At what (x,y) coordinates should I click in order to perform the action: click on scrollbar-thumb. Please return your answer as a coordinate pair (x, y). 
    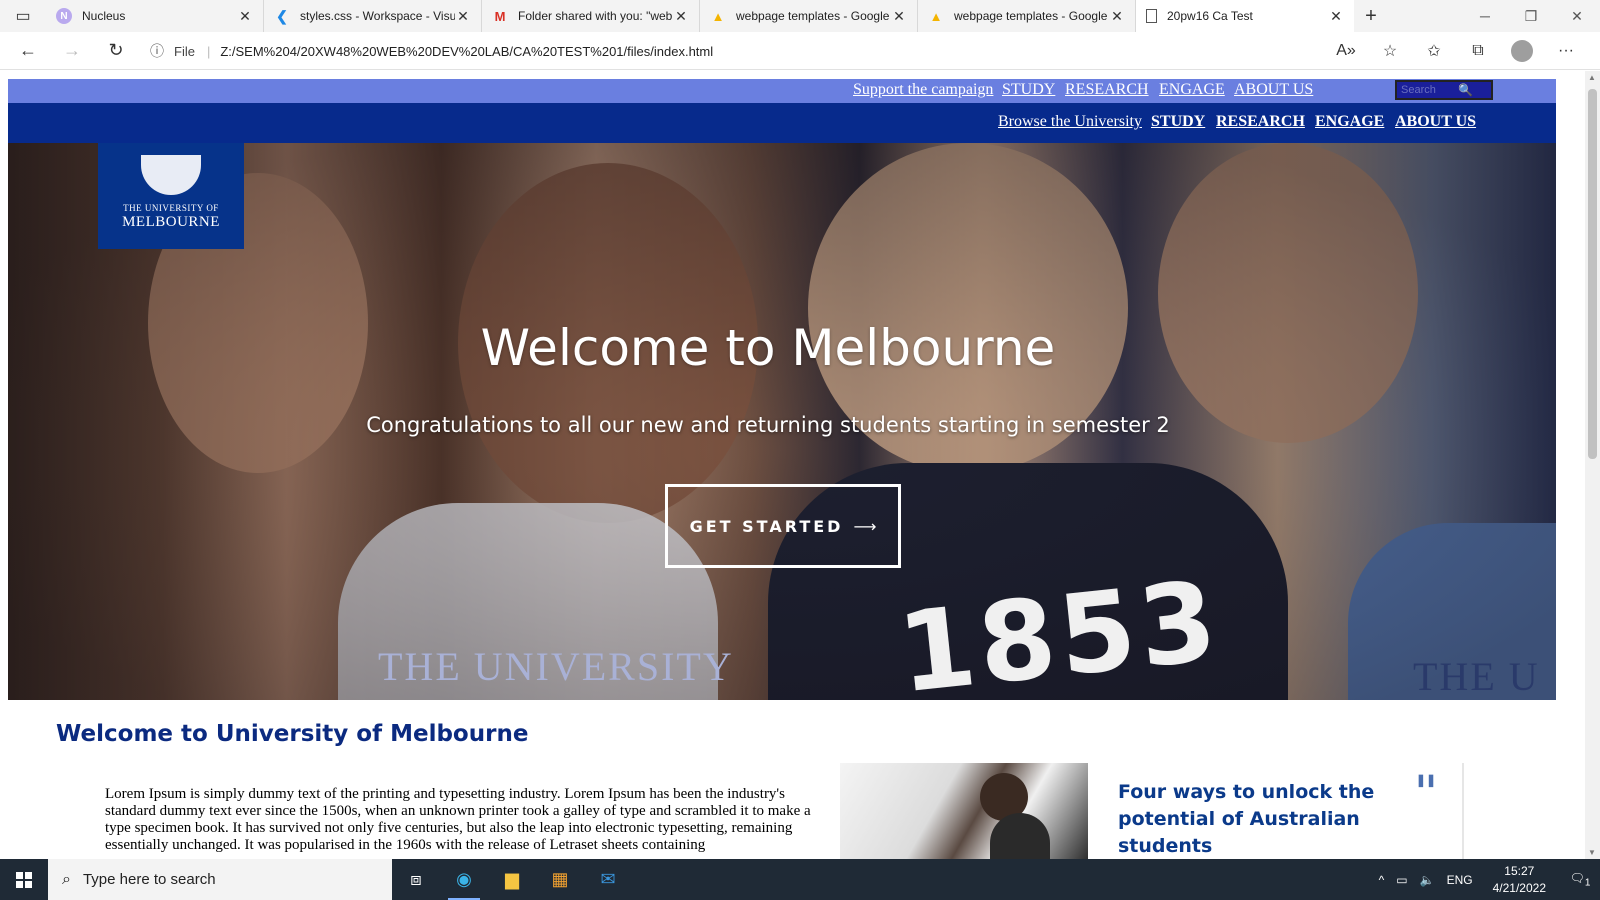
    Looking at the image, I should click on (1592, 274).